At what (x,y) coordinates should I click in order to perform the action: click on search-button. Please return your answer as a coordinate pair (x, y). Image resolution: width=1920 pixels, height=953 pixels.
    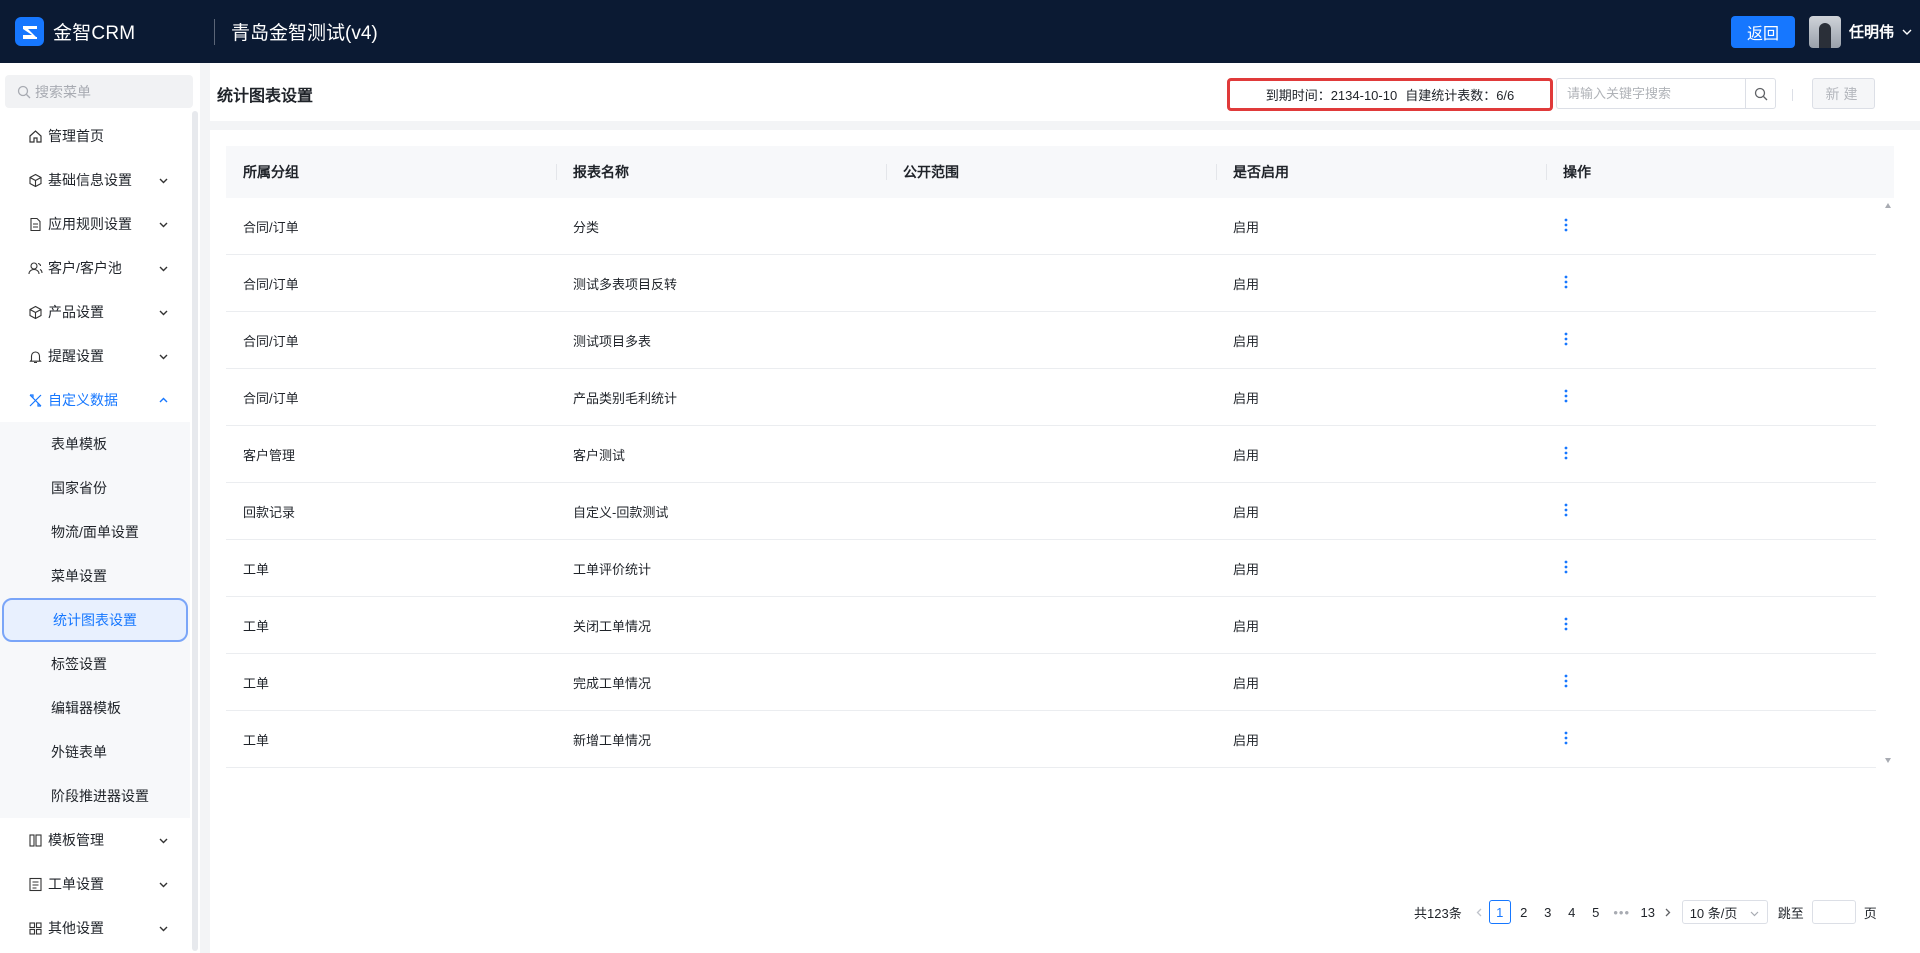
    Looking at the image, I should click on (1760, 93).